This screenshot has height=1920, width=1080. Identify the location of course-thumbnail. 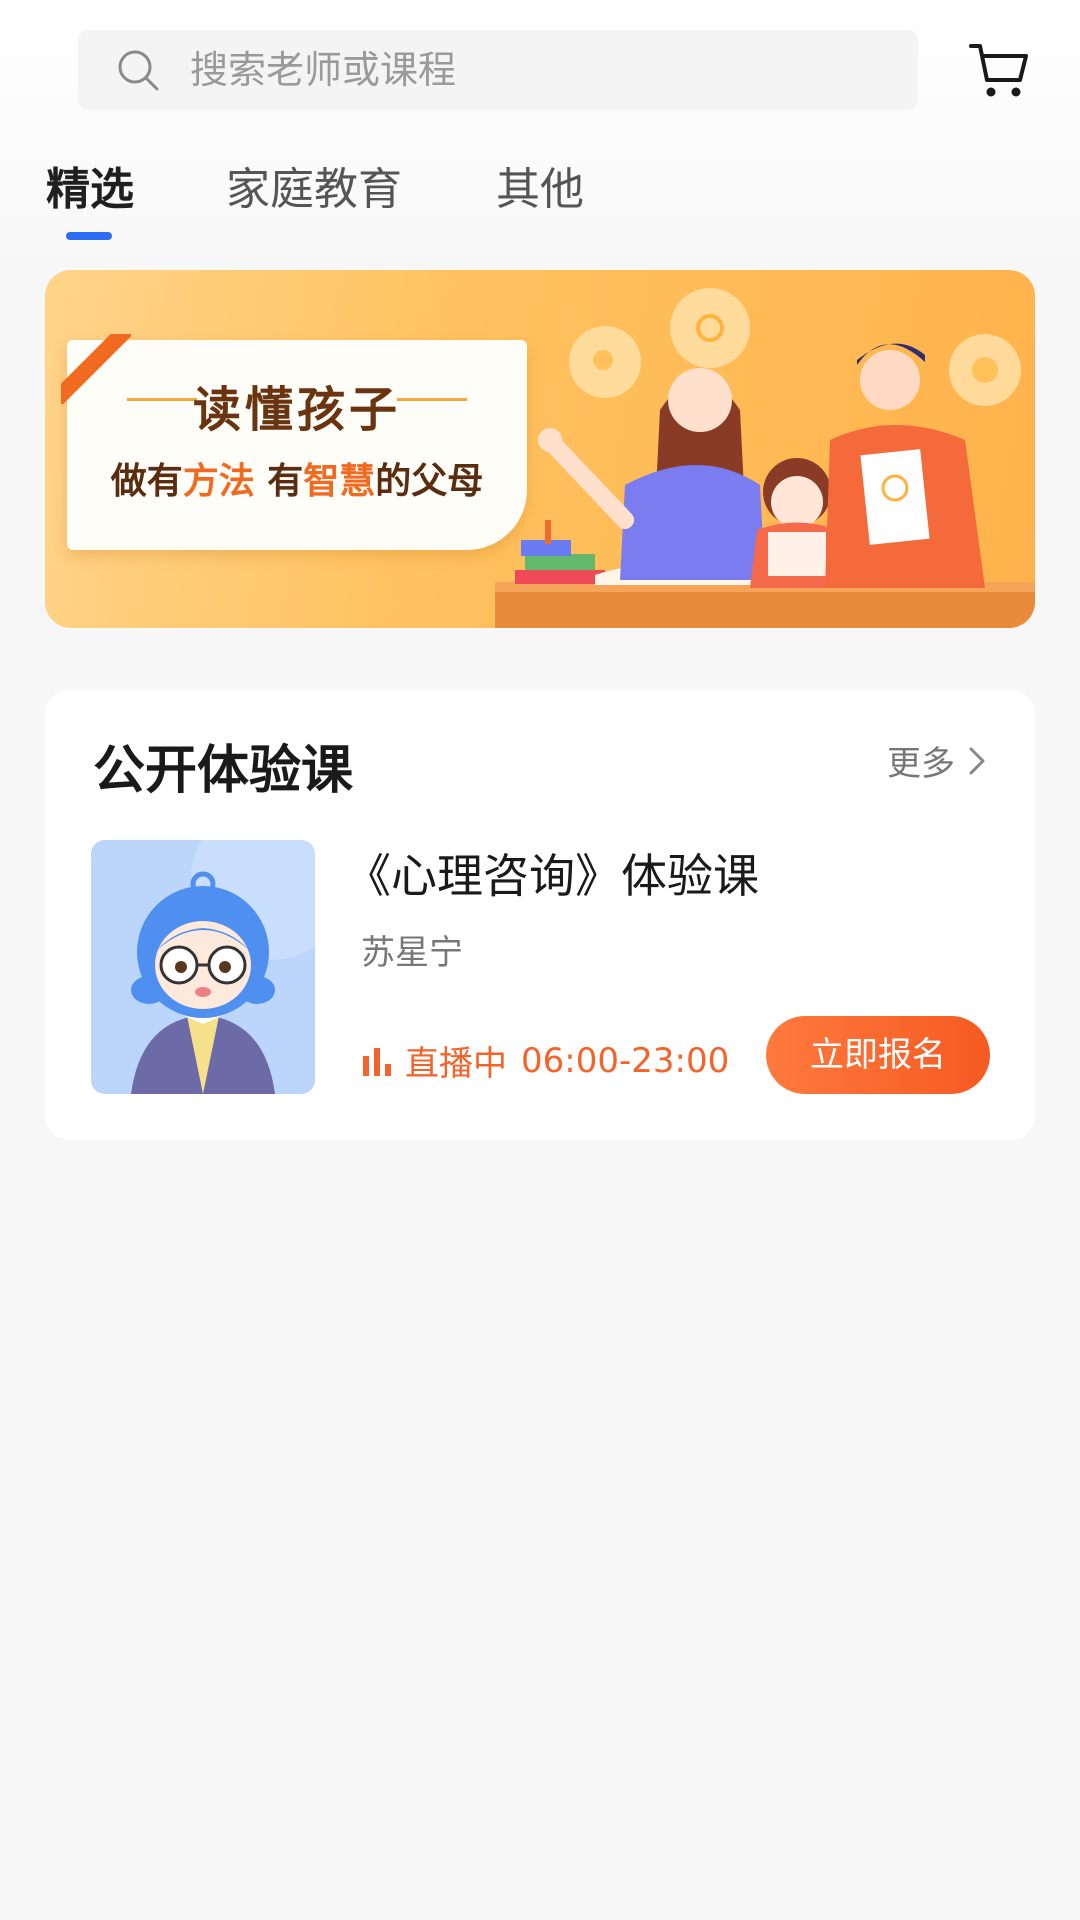
(203, 967).